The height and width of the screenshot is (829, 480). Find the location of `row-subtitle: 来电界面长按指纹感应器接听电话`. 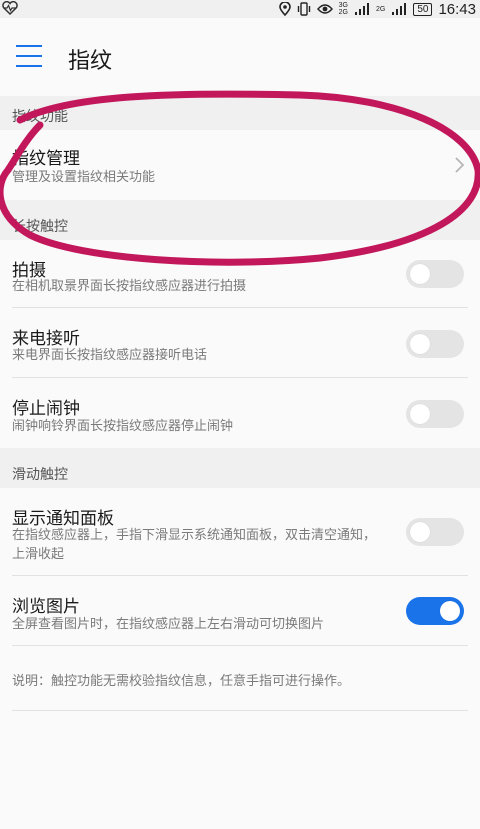

row-subtitle: 来电界面长按指纹感应器接听电话 is located at coordinates (110, 355).